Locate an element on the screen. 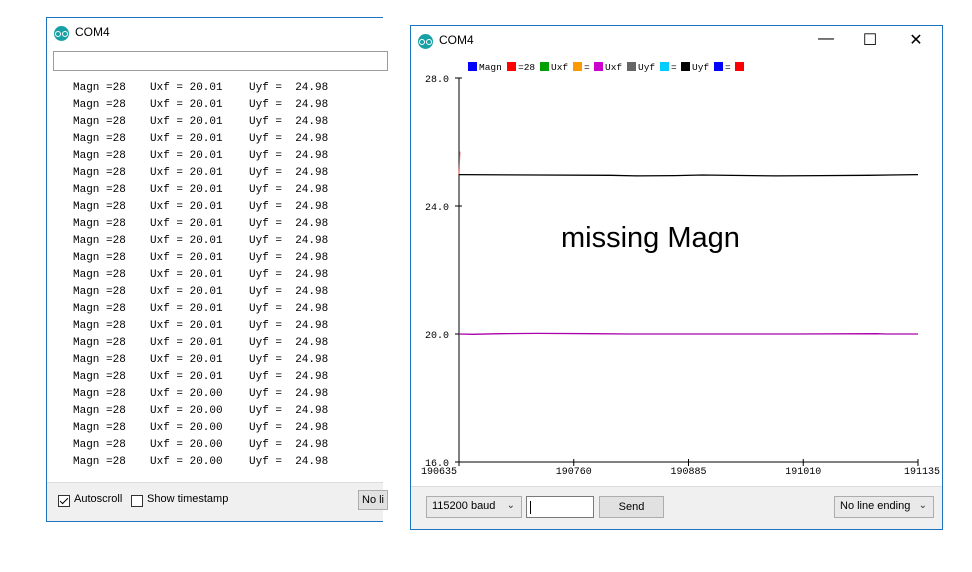 The image size is (972, 572). maximize-icon: ☐ is located at coordinates (870, 40).